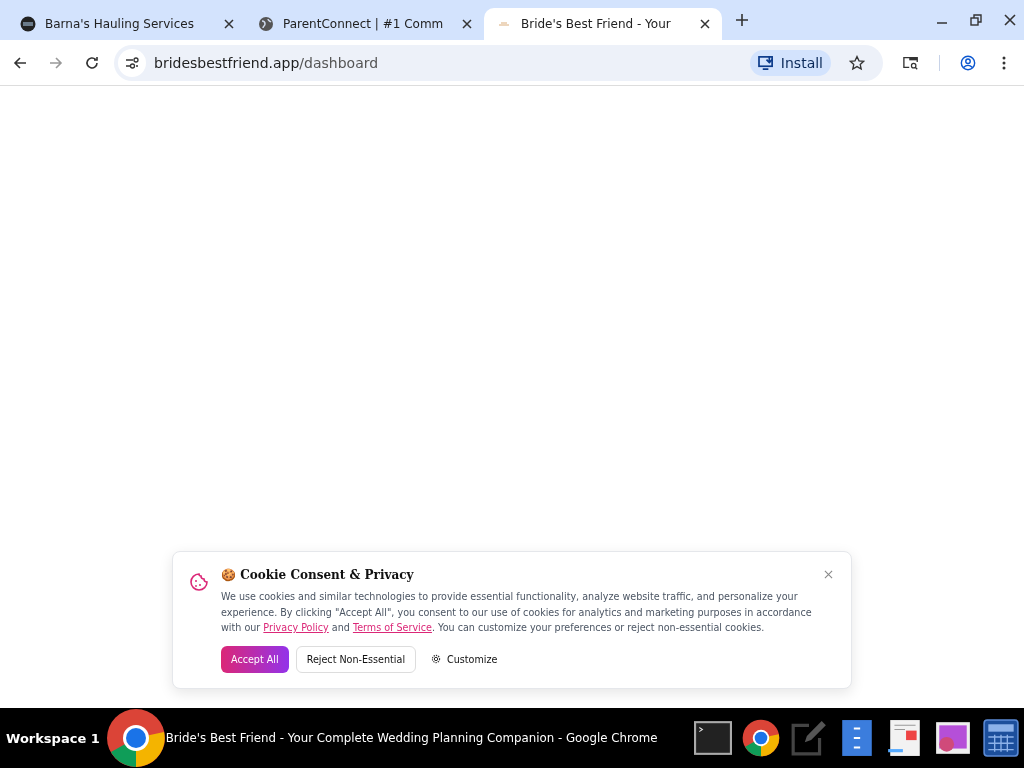 The image size is (1024, 768). Describe the element at coordinates (766, 62) in the screenshot. I see `install-icon` at that location.